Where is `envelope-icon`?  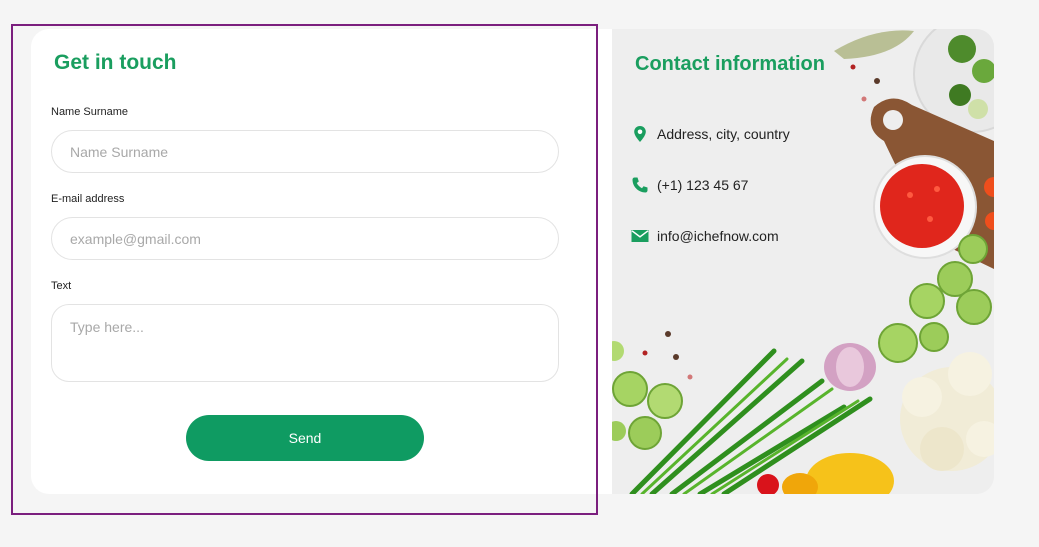 envelope-icon is located at coordinates (640, 236).